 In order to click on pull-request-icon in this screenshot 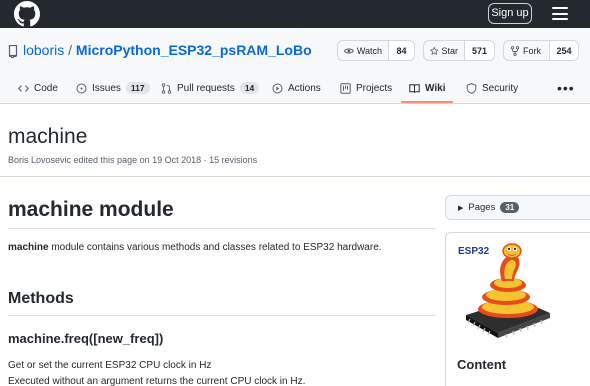, I will do `click(166, 88)`.